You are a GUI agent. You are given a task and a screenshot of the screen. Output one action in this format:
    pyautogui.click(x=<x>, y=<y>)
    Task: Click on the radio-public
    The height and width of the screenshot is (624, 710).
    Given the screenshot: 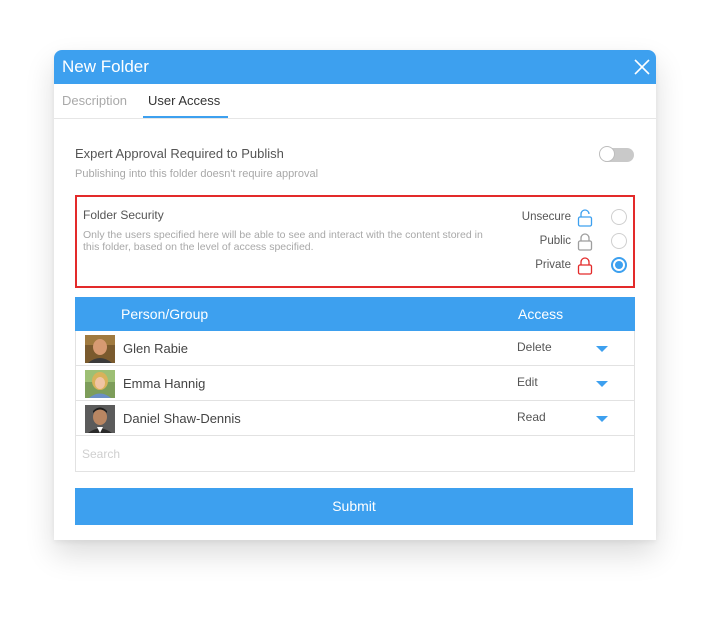 What is the action you would take?
    pyautogui.click(x=619, y=241)
    